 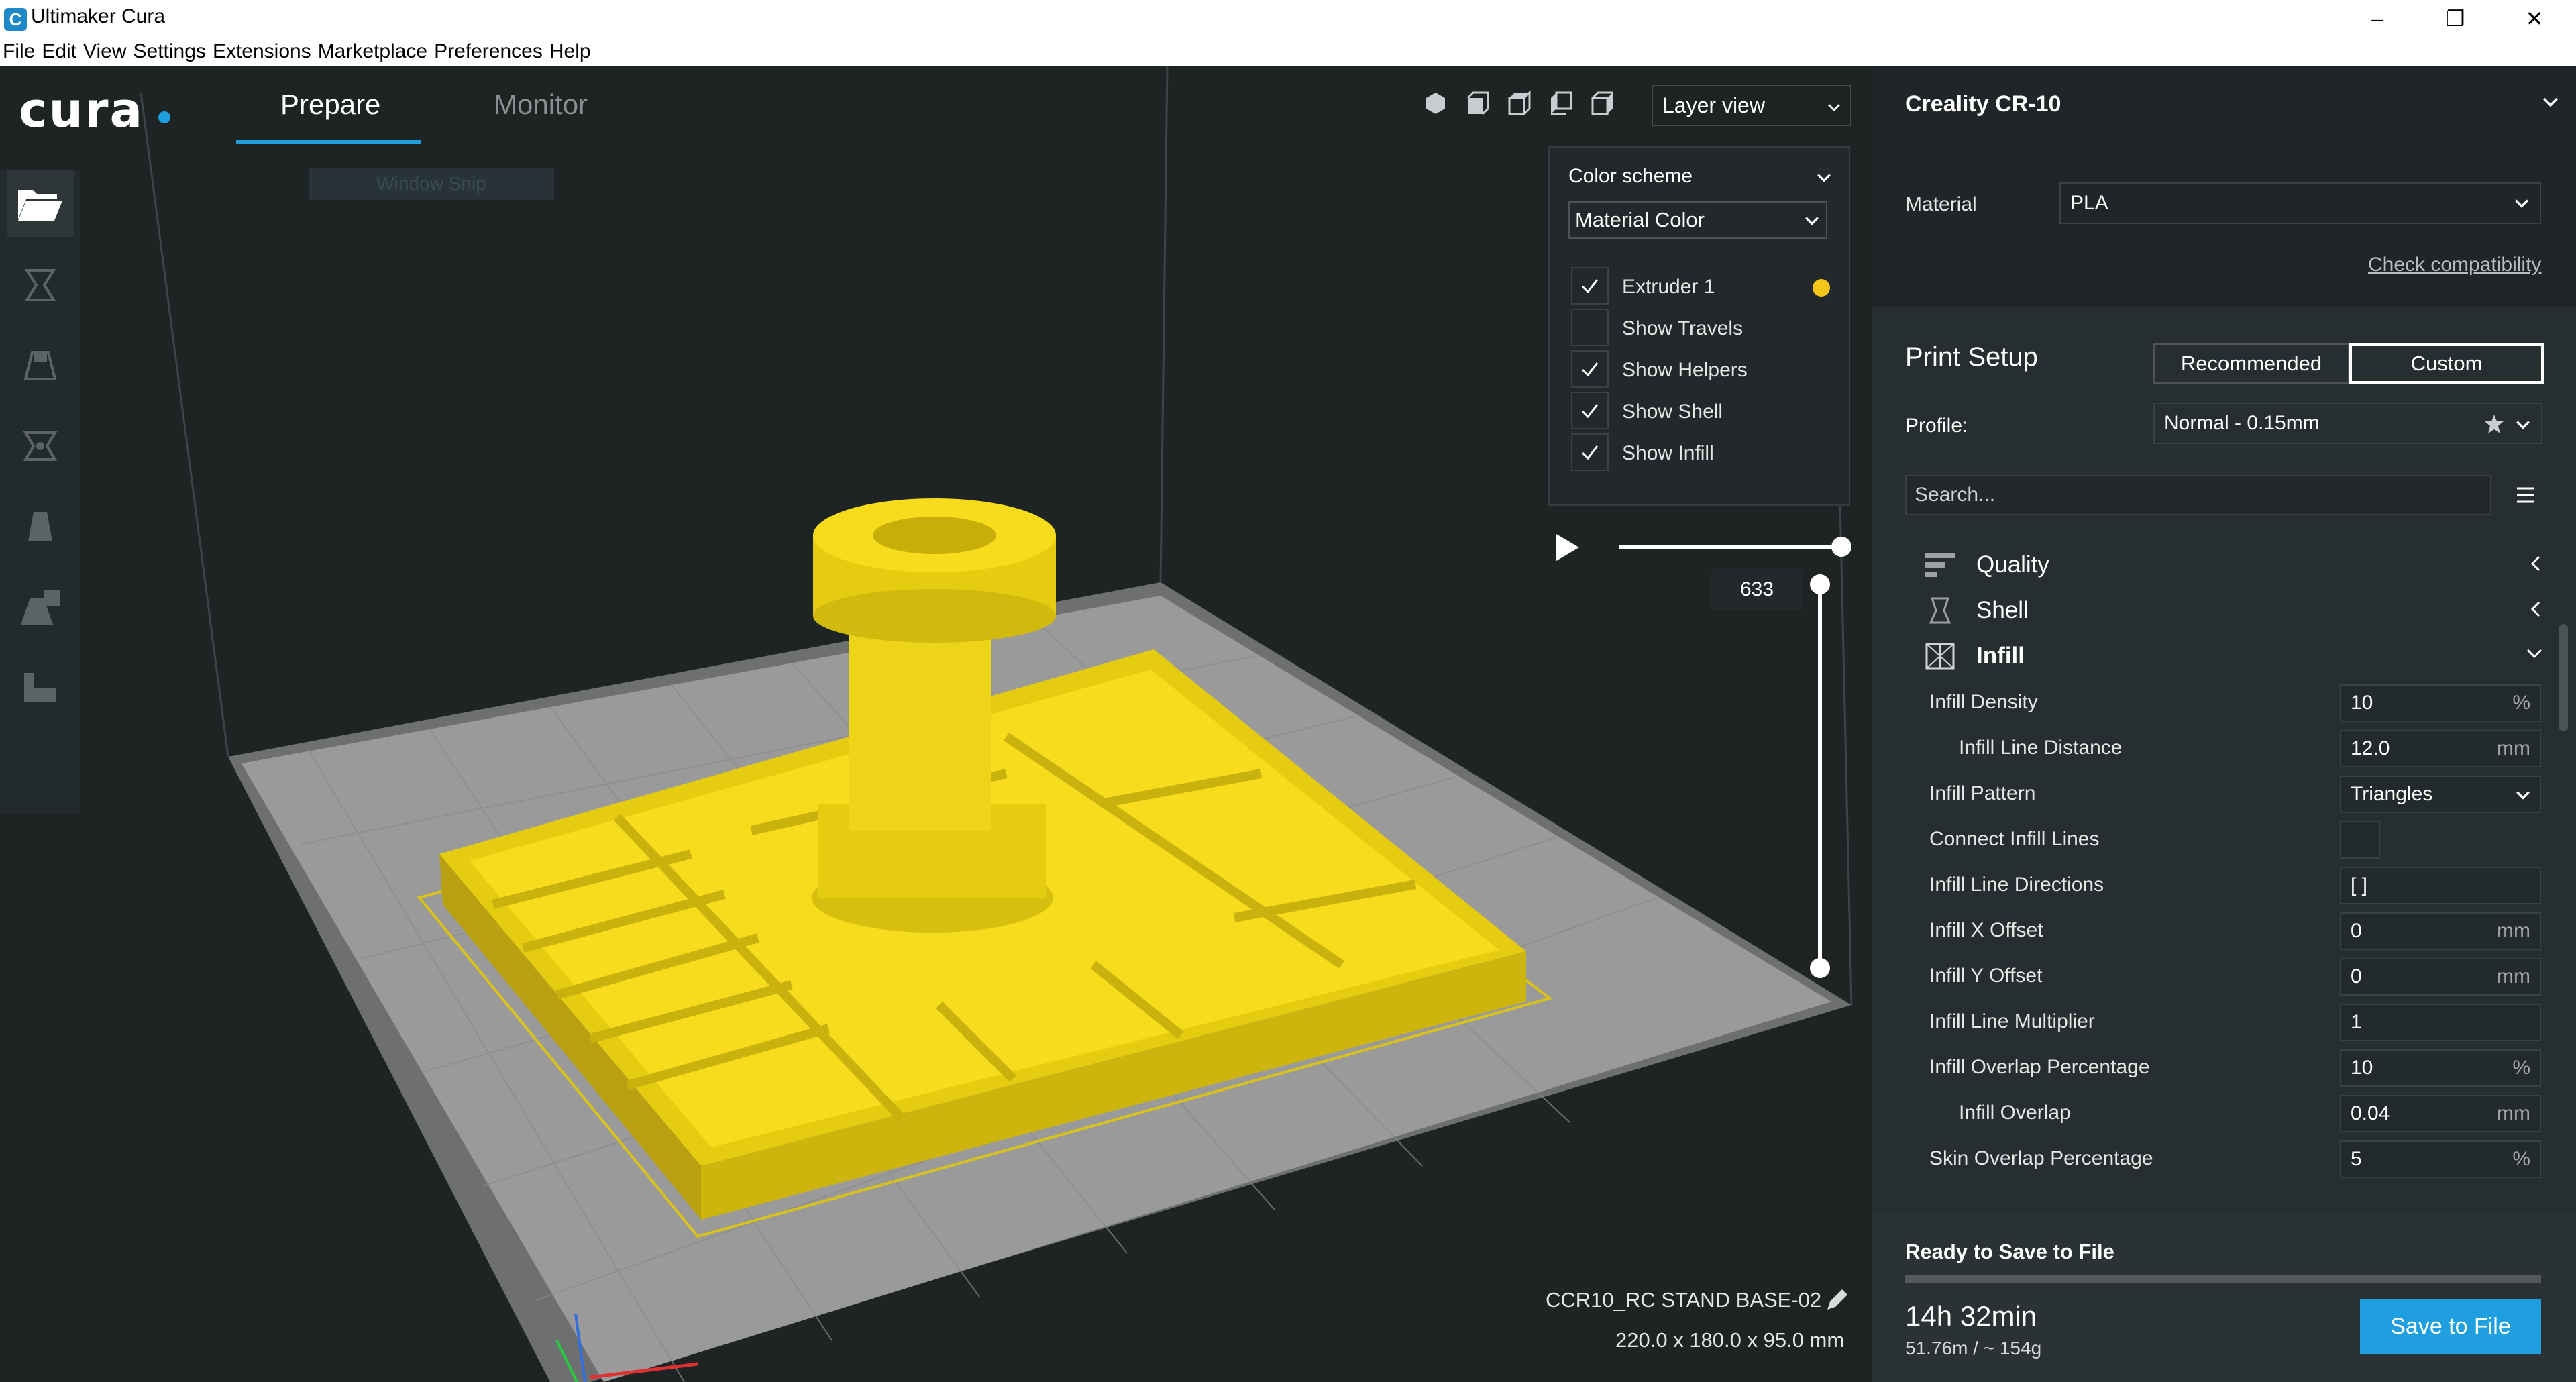 I want to click on show-travels-checkbox, so click(x=1590, y=327).